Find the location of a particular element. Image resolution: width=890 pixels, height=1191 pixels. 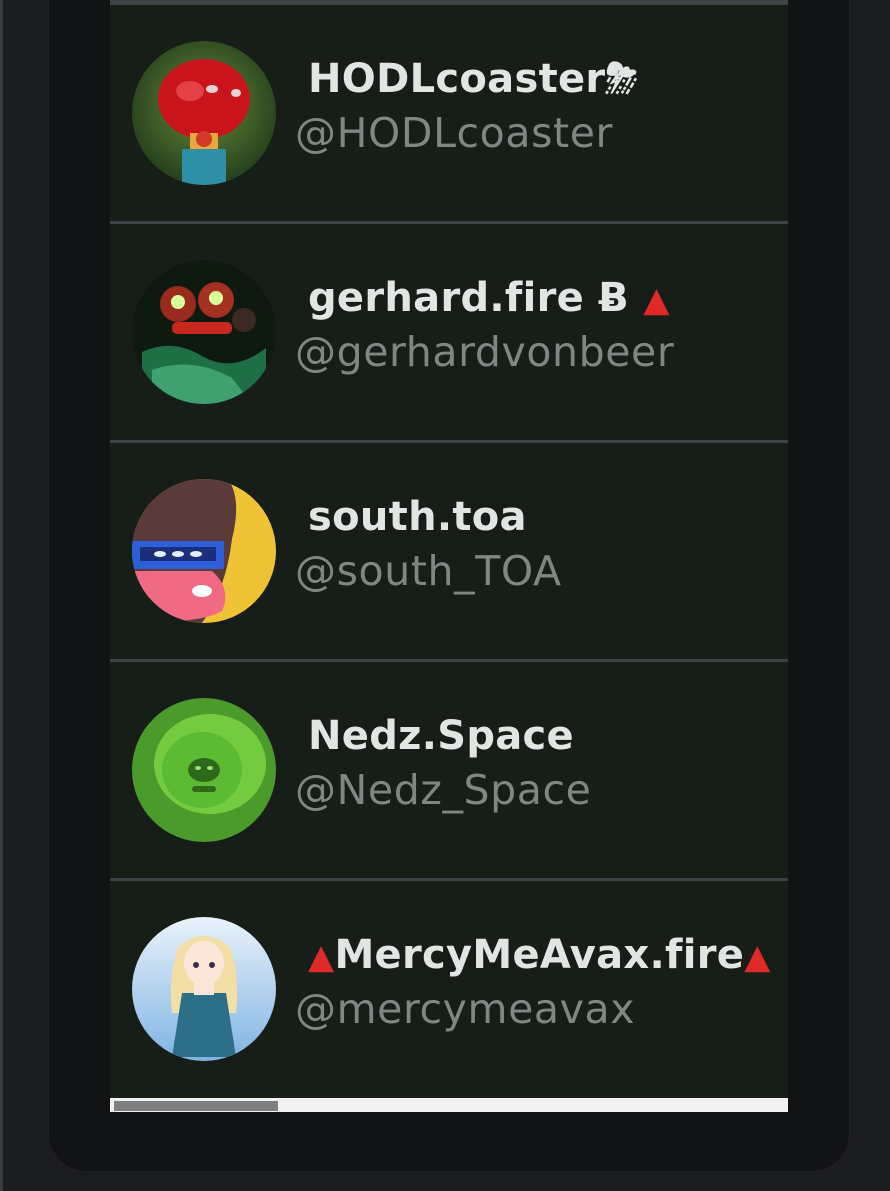

account-row: ▲MercyMeAvax.fire▲ @mercymeavax is located at coordinates (449, 989).